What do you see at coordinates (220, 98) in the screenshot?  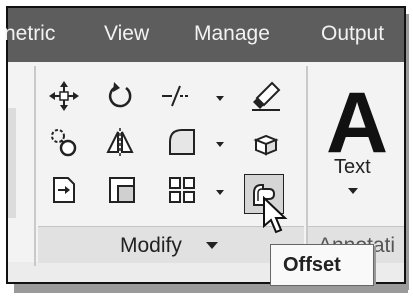 I see `trim-dropdown-icon` at bounding box center [220, 98].